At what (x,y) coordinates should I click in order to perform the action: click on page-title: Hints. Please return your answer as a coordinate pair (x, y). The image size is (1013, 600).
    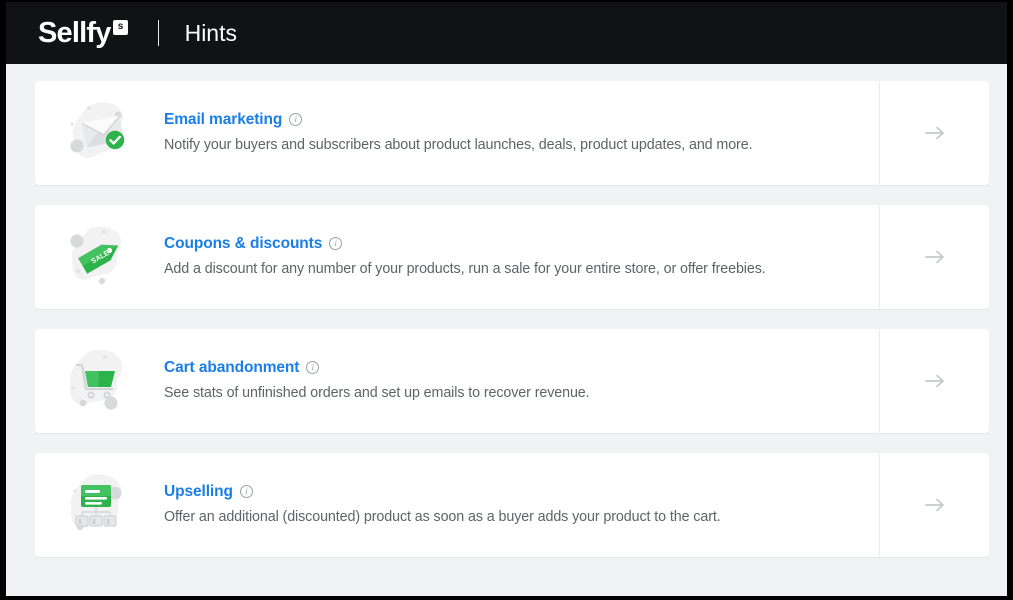
    Looking at the image, I should click on (210, 32).